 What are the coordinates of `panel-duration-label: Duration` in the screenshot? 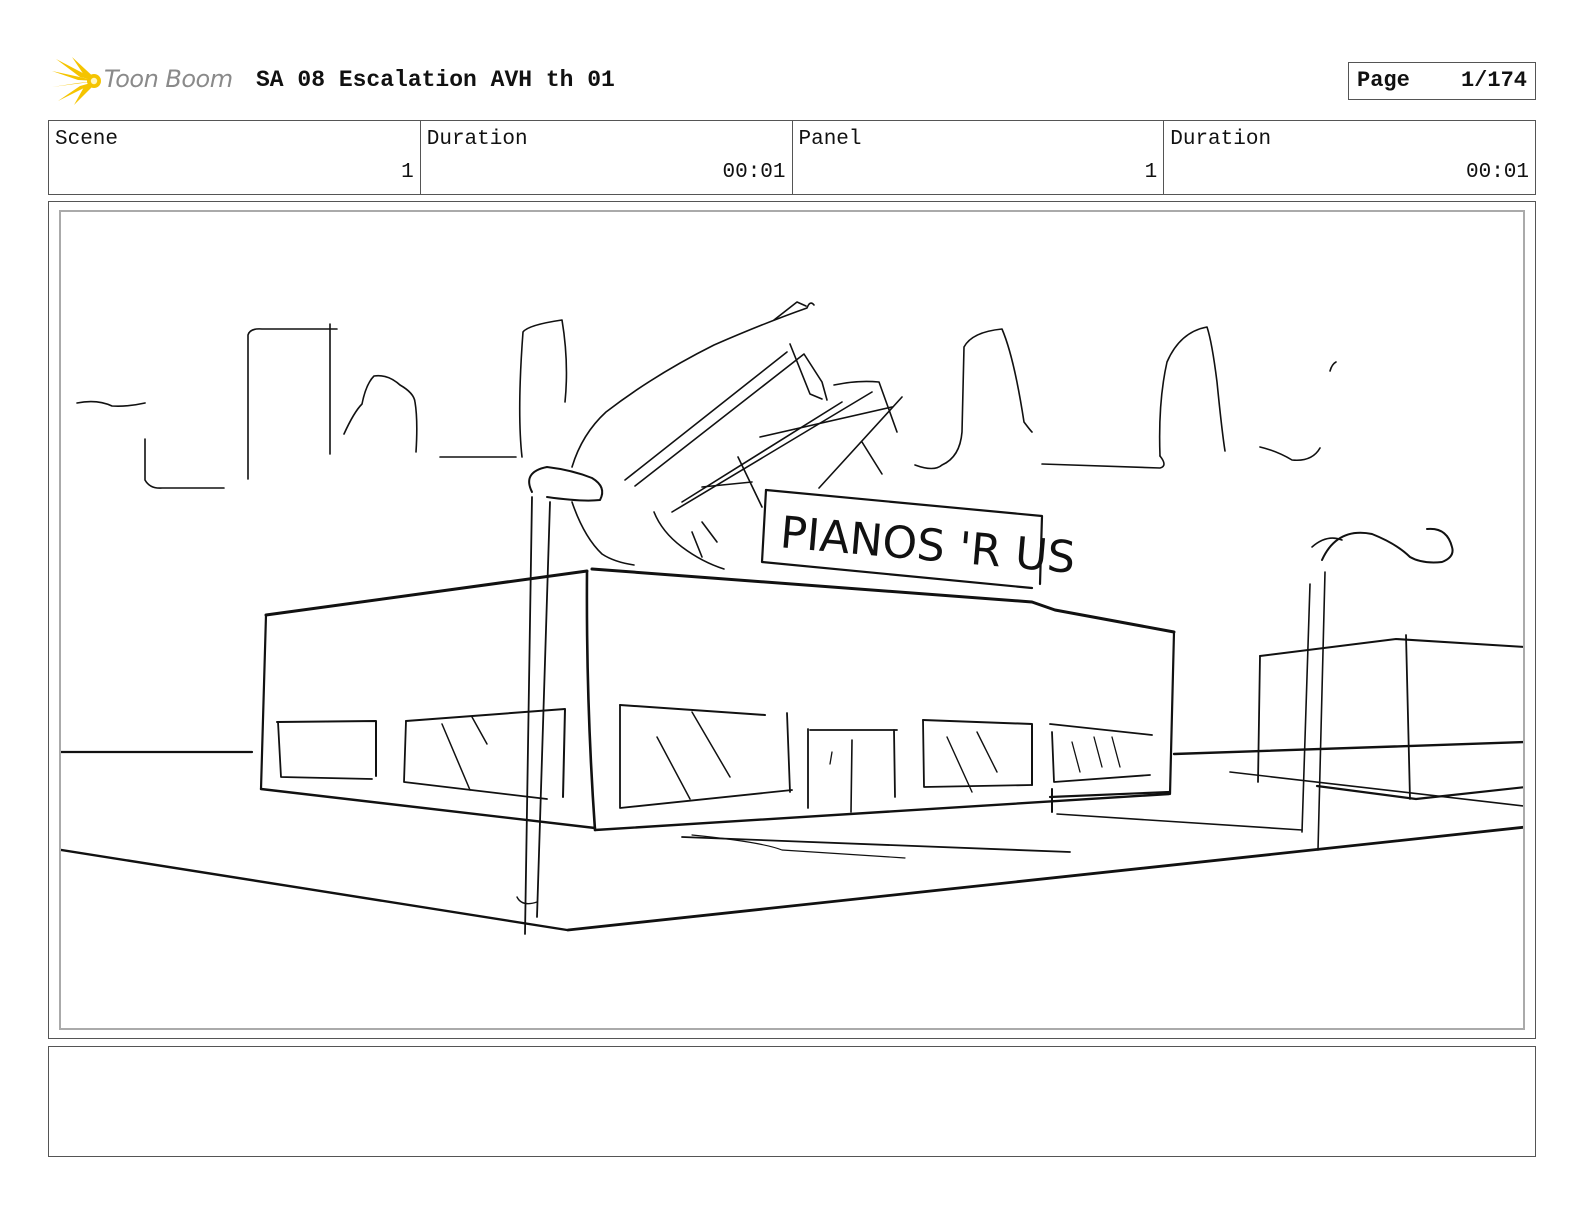 It's located at (1221, 139).